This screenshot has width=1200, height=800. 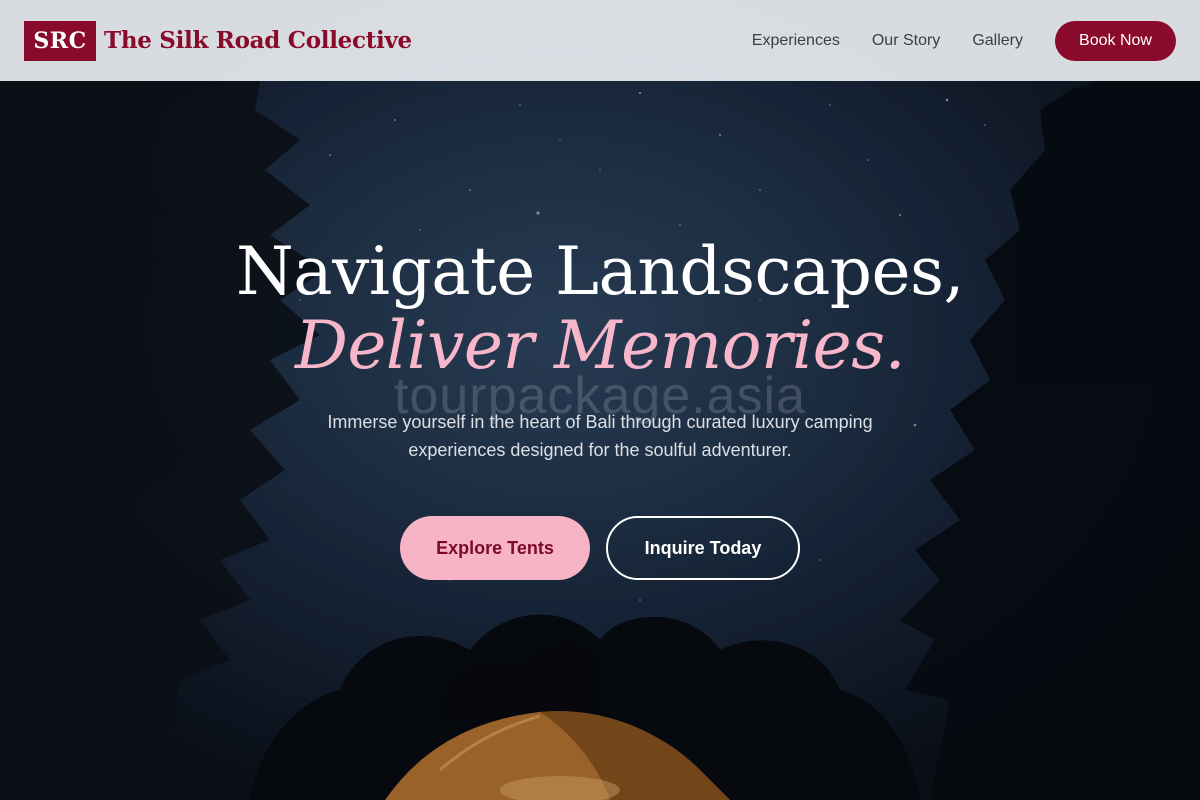 I want to click on brand-logo: SRC The Silk Road Collective, so click(x=218, y=40).